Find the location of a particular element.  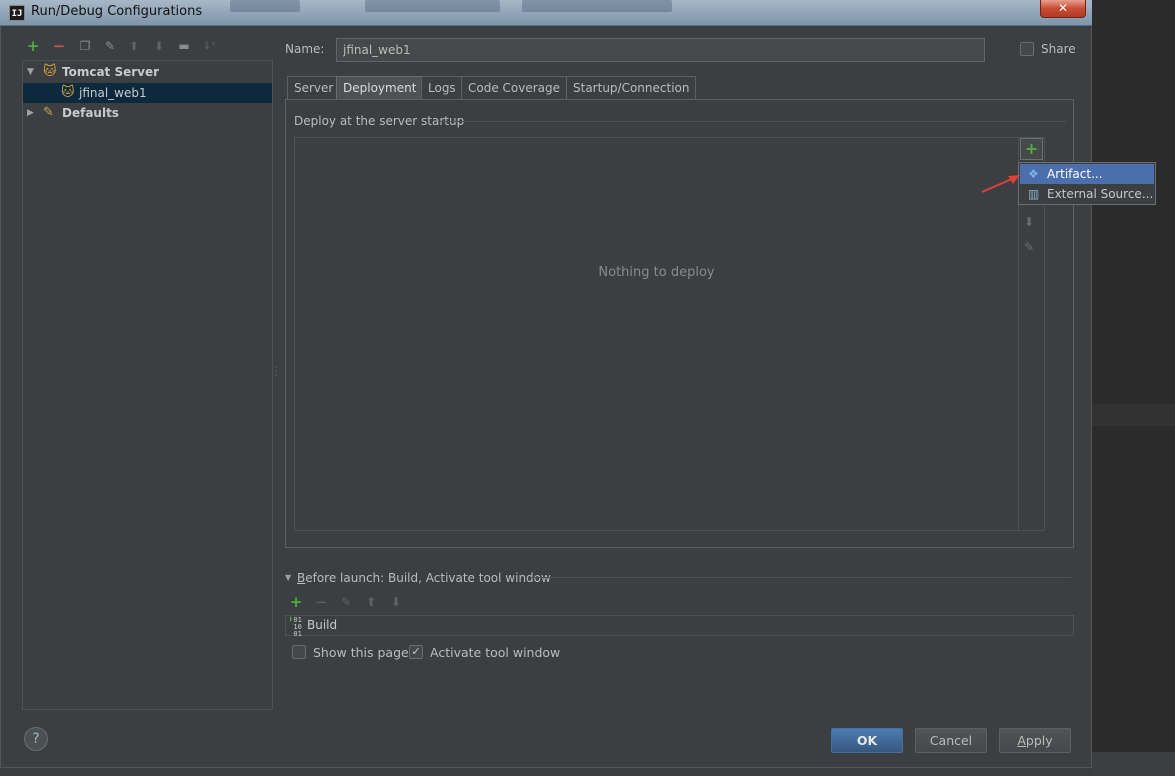

cancel-button: Cancel is located at coordinates (951, 740).